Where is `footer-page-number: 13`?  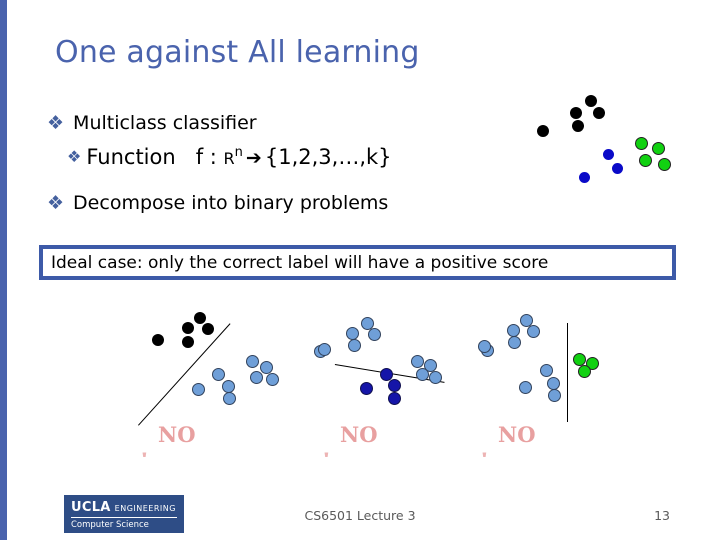 footer-page-number: 13 is located at coordinates (662, 515).